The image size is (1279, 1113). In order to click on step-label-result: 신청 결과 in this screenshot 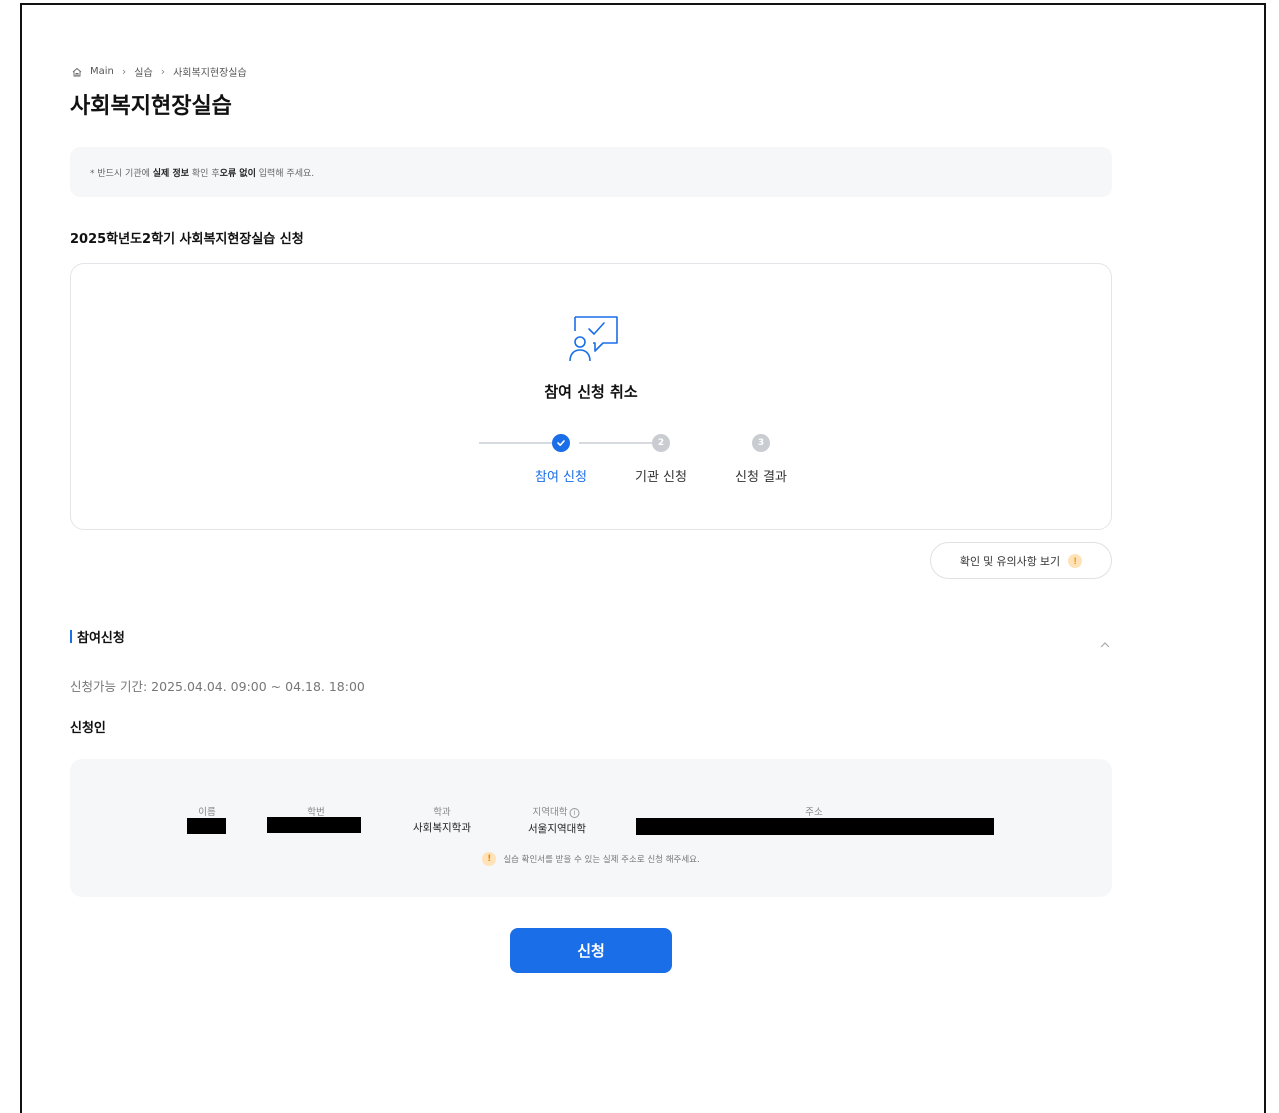, I will do `click(761, 477)`.